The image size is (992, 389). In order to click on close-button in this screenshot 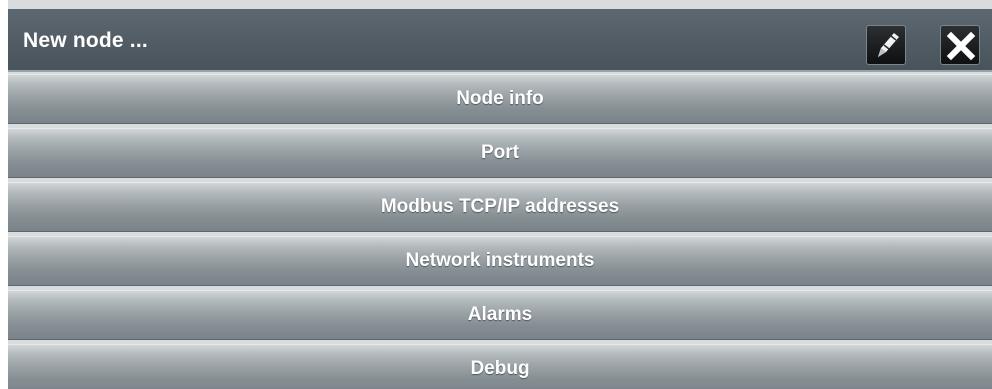, I will do `click(960, 45)`.